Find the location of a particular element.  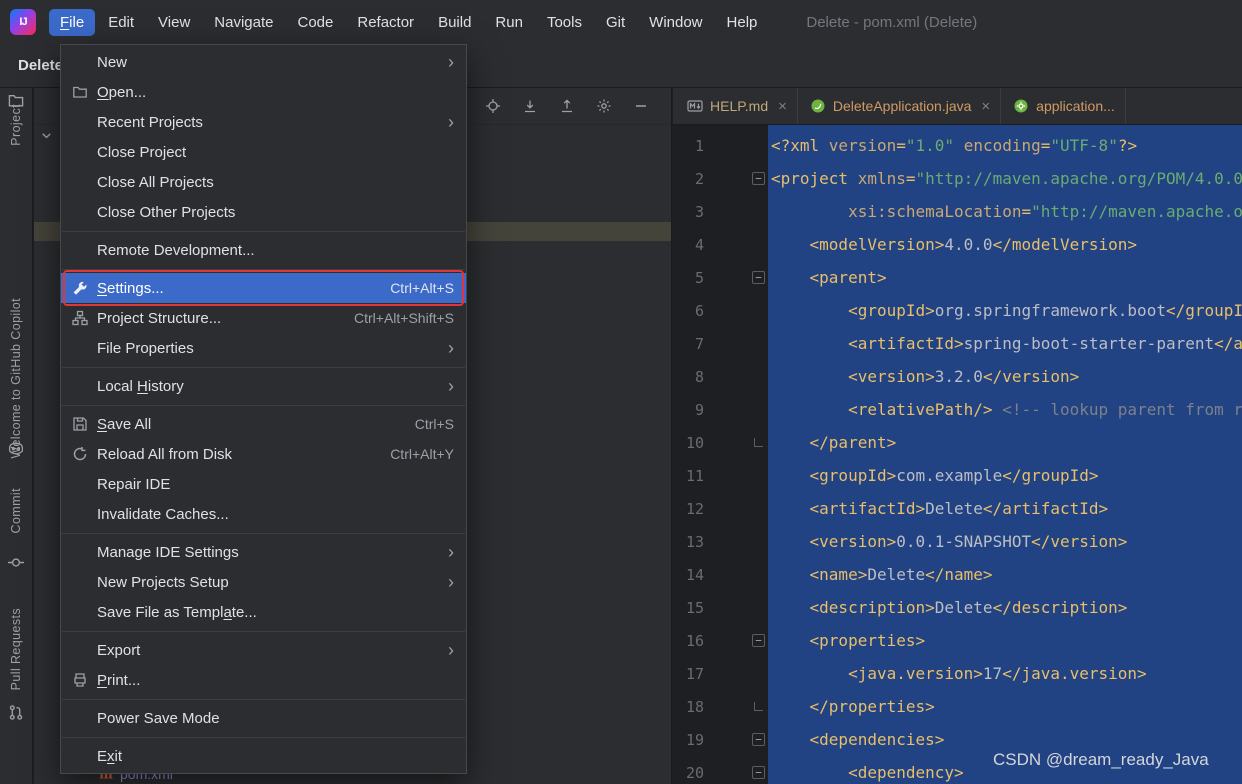

menubar-item-file: File is located at coordinates (72, 22).